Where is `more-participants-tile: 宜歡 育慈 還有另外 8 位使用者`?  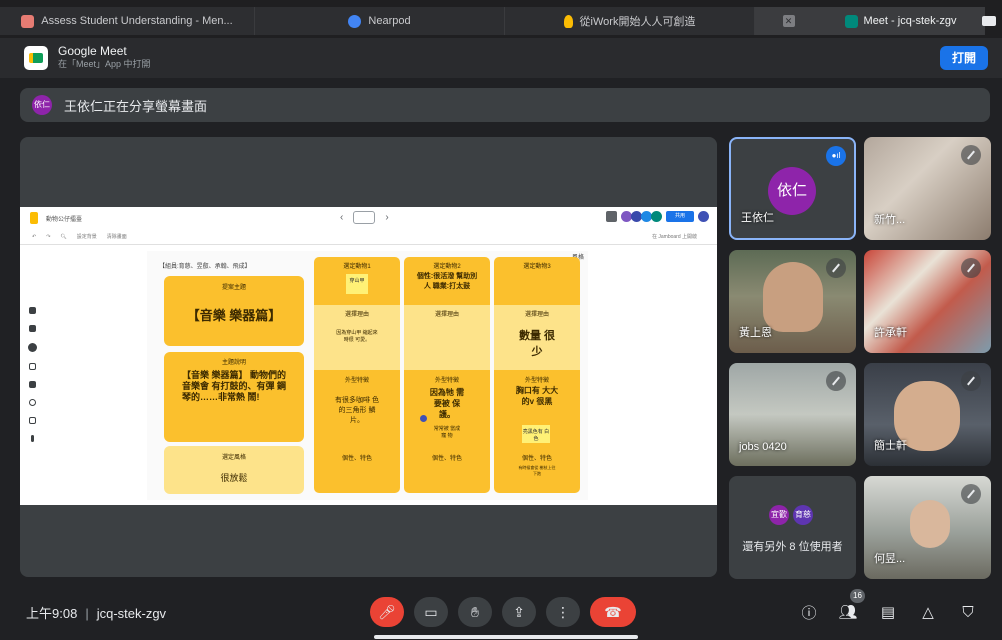 more-participants-tile: 宜歡 育慈 還有另外 8 位使用者 is located at coordinates (792, 527).